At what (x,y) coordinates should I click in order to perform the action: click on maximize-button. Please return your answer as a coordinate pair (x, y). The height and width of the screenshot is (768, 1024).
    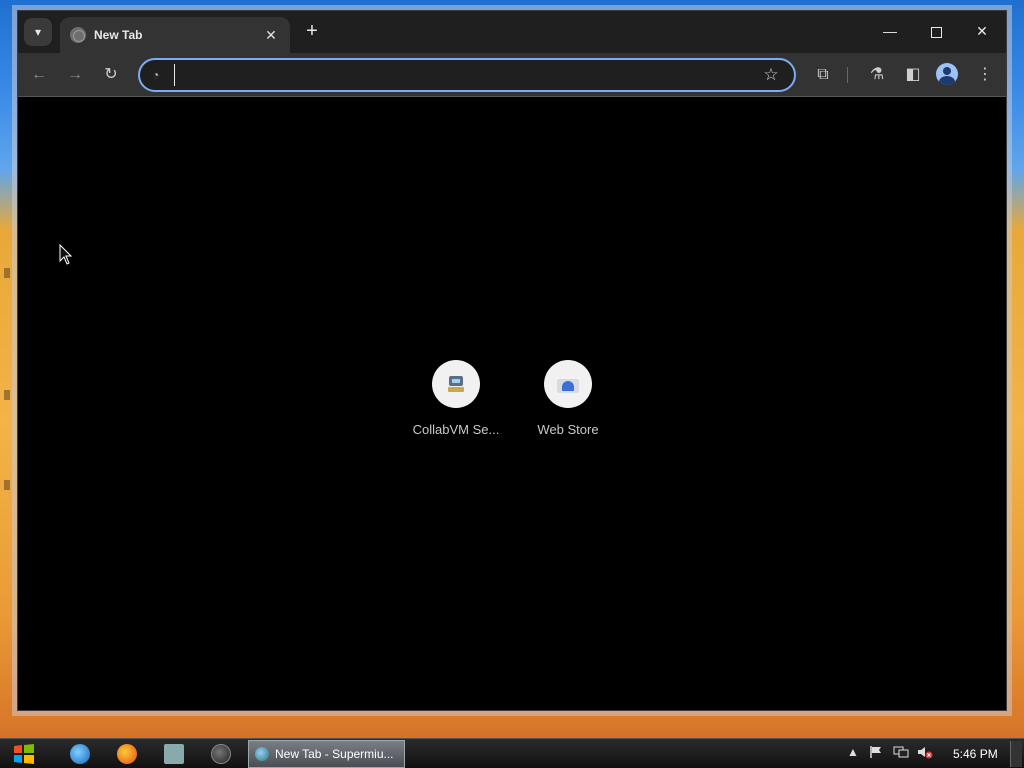
    Looking at the image, I should click on (936, 31).